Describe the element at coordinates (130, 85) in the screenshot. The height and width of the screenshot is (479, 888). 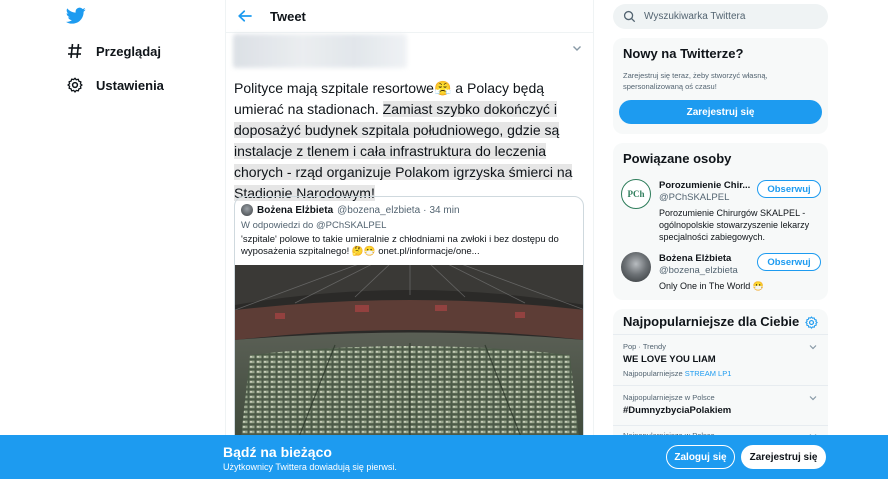
I see `nav-item-label: Ustawienia` at that location.